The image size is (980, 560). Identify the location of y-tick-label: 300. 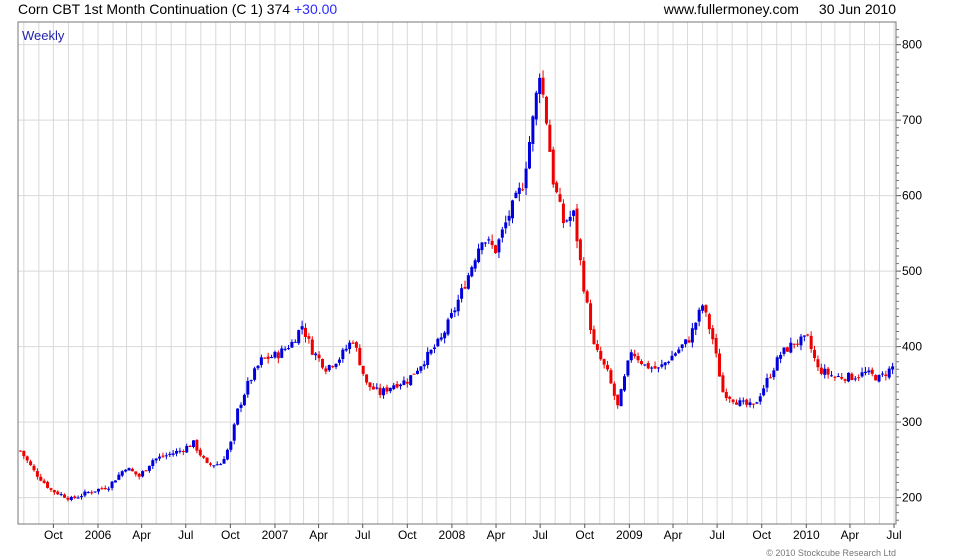
(912, 422).